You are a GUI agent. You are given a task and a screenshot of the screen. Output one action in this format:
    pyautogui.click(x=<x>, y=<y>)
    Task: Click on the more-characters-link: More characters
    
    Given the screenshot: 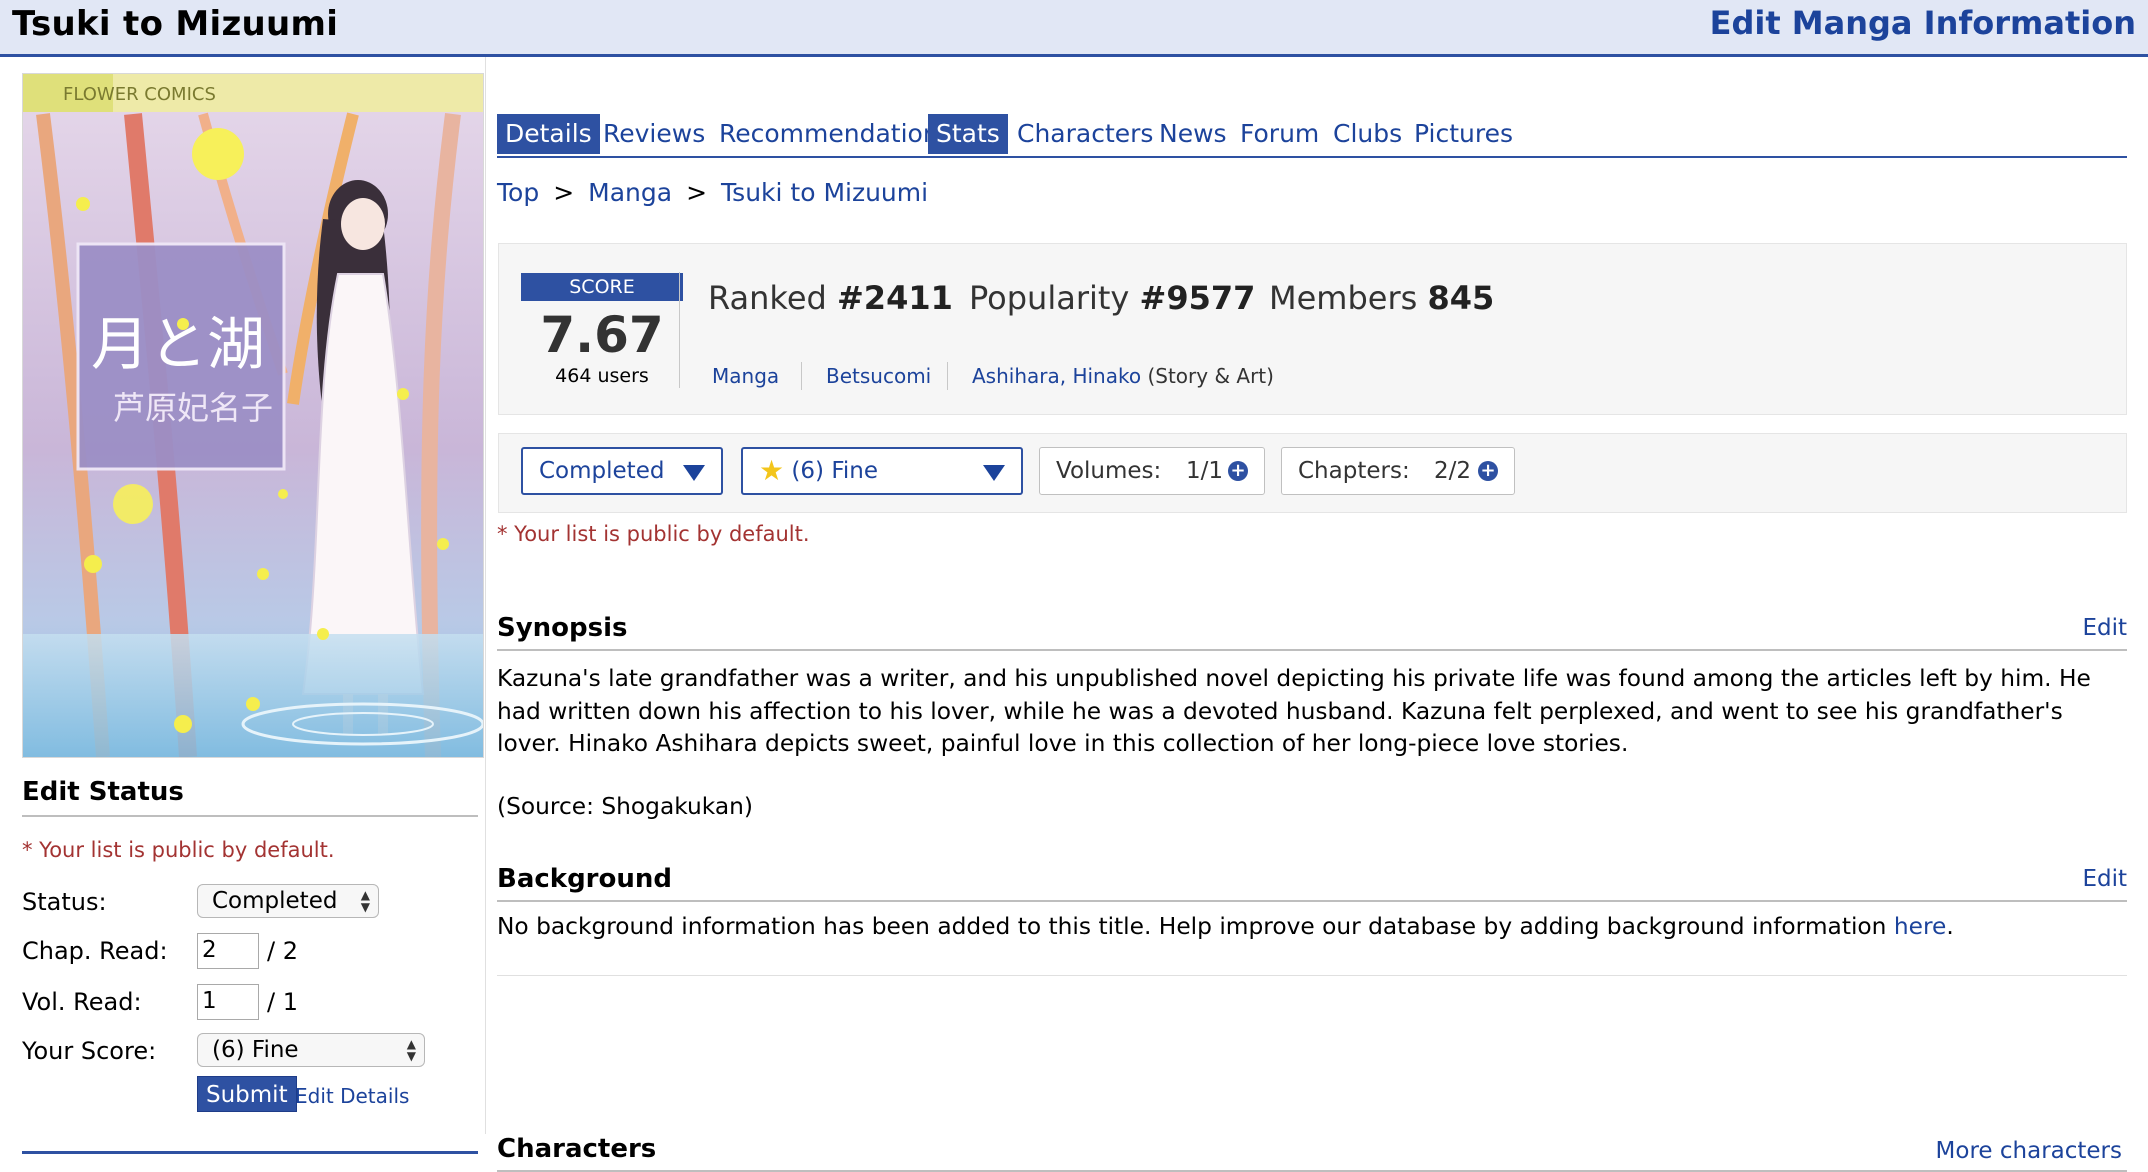 What is the action you would take?
    pyautogui.click(x=2029, y=1151)
    